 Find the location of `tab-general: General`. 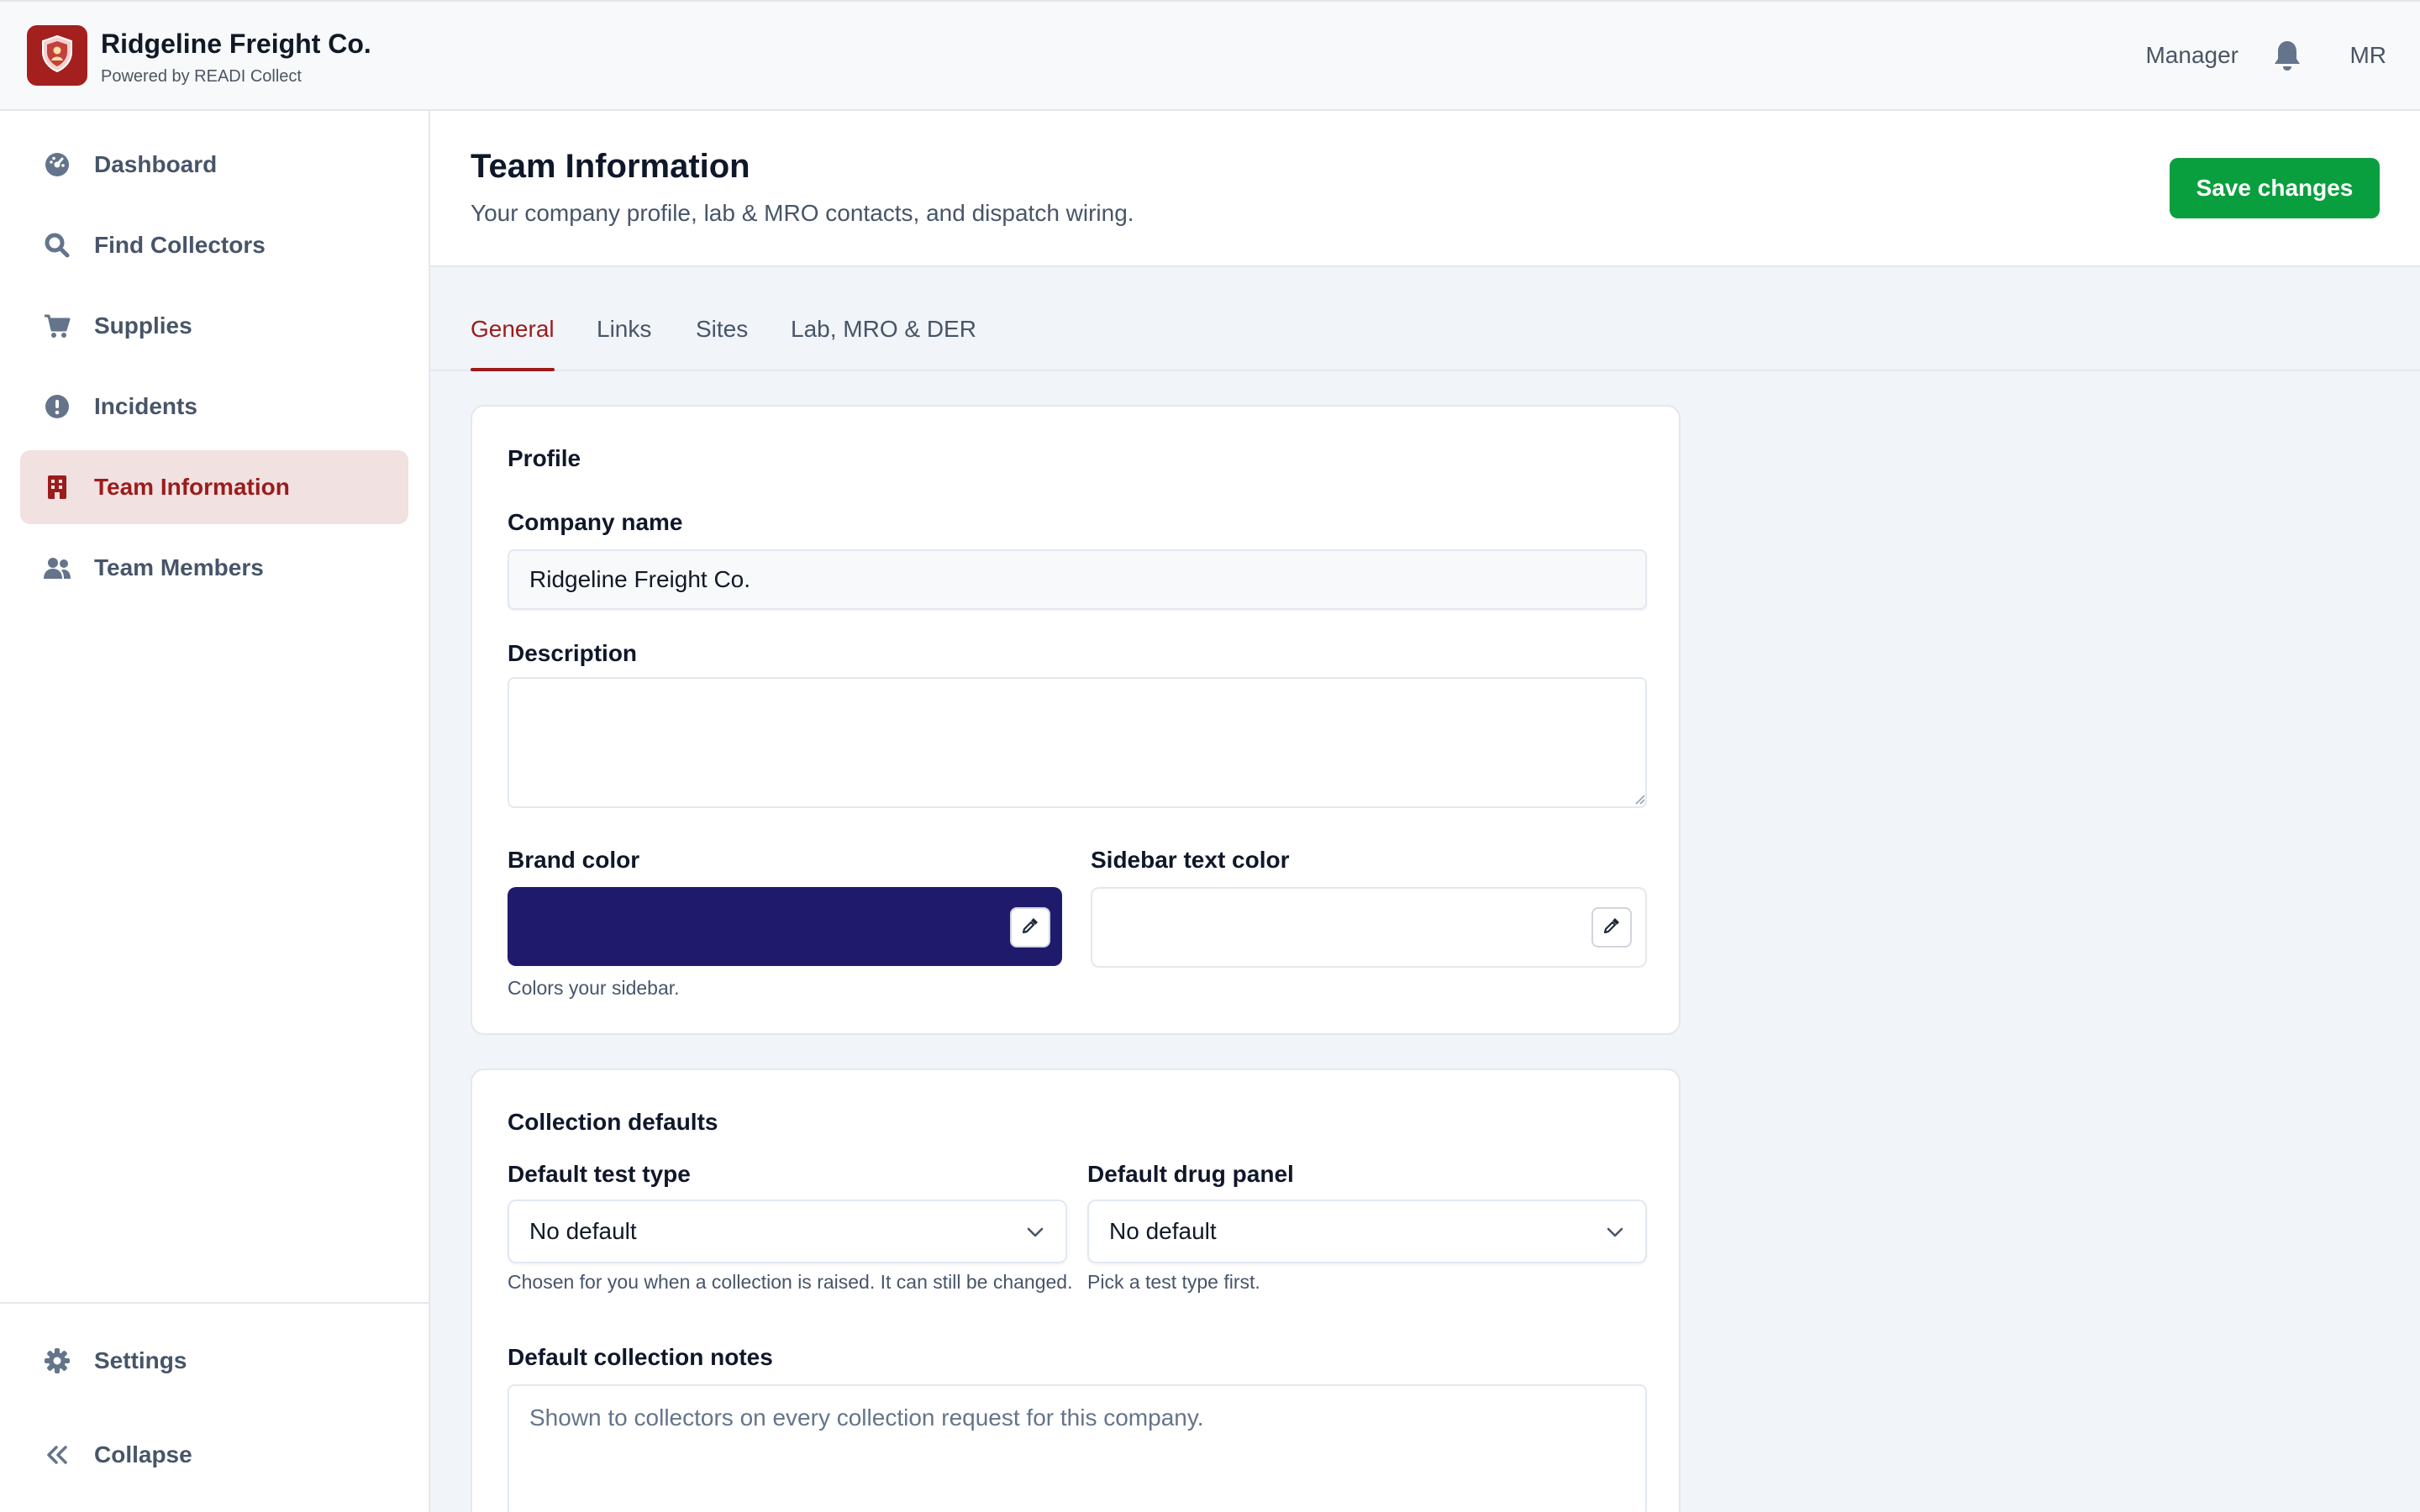

tab-general: General is located at coordinates (513, 343).